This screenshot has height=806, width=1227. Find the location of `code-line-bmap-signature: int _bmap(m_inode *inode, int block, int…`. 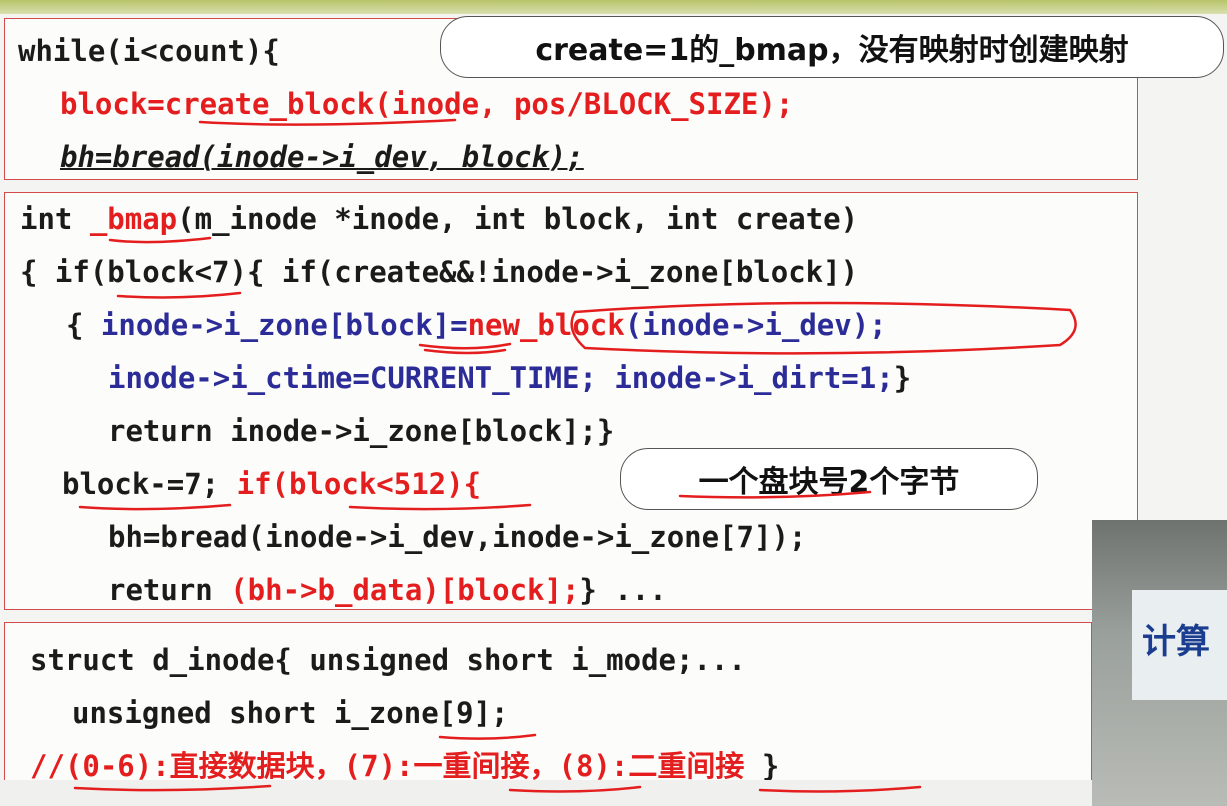

code-line-bmap-signature: int _bmap(m_inode *inode, int block, int… is located at coordinates (439, 219).